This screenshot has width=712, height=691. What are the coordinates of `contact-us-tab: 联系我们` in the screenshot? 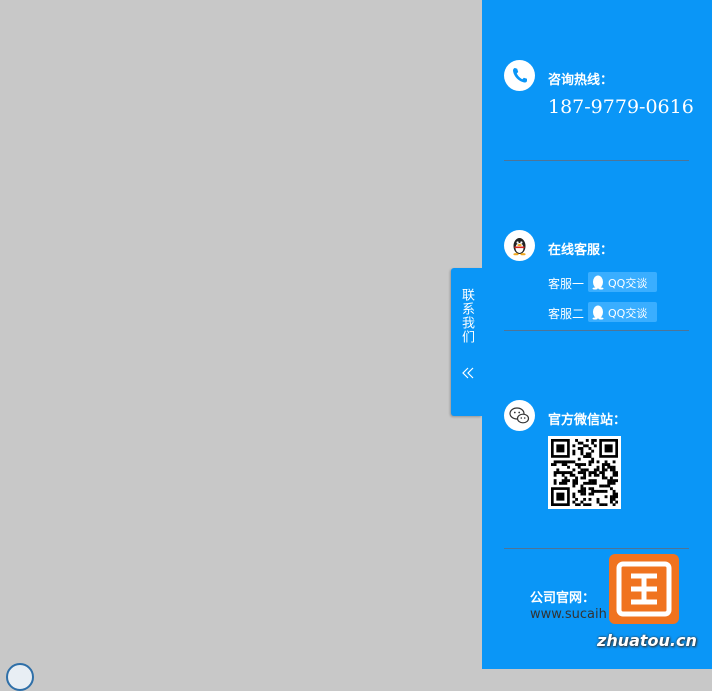 It's located at (466, 342).